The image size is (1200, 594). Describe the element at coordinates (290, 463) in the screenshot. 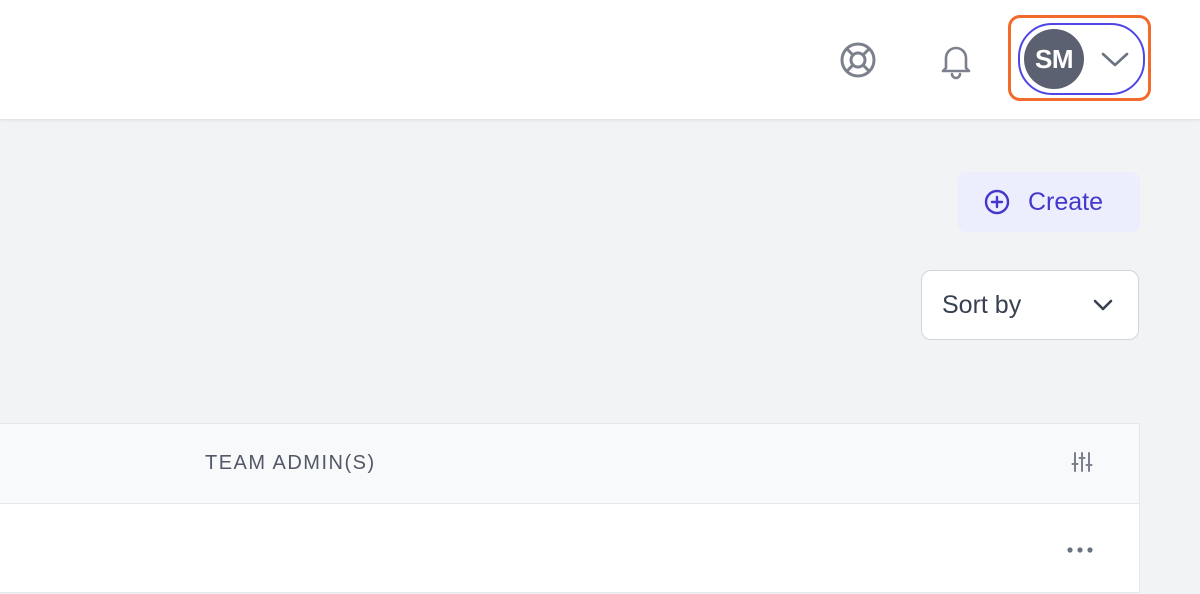

I see `column-header-team-admins: TEAM ADMIN(S)` at that location.